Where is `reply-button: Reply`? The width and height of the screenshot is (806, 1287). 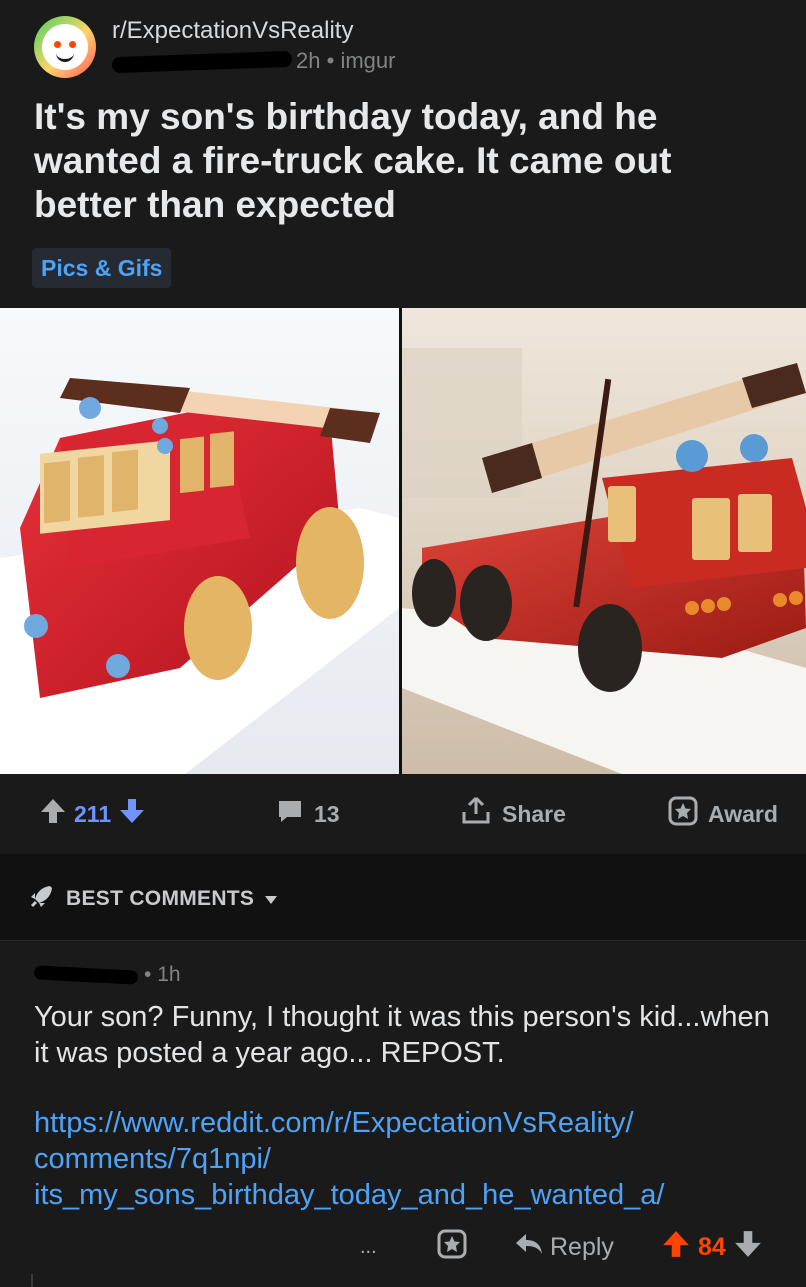 reply-button: Reply is located at coordinates (564, 1247).